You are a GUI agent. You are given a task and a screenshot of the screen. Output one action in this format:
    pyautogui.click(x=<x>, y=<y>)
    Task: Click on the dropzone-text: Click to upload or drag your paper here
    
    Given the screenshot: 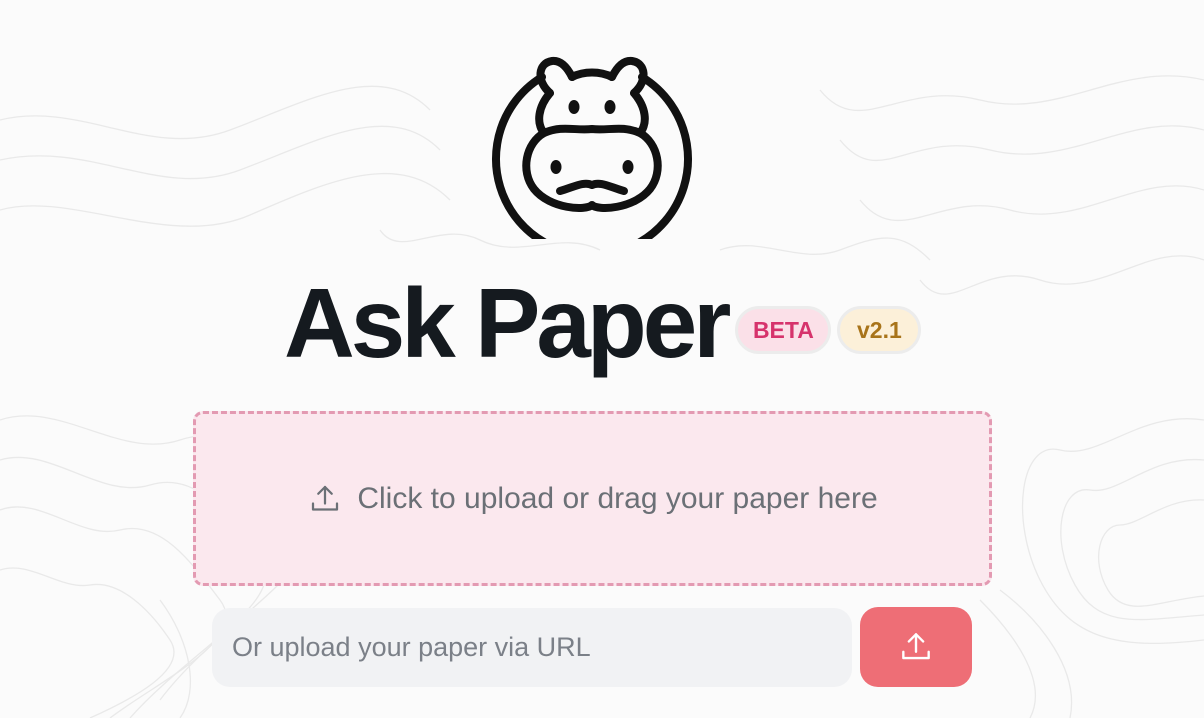 What is the action you would take?
    pyautogui.click(x=617, y=498)
    